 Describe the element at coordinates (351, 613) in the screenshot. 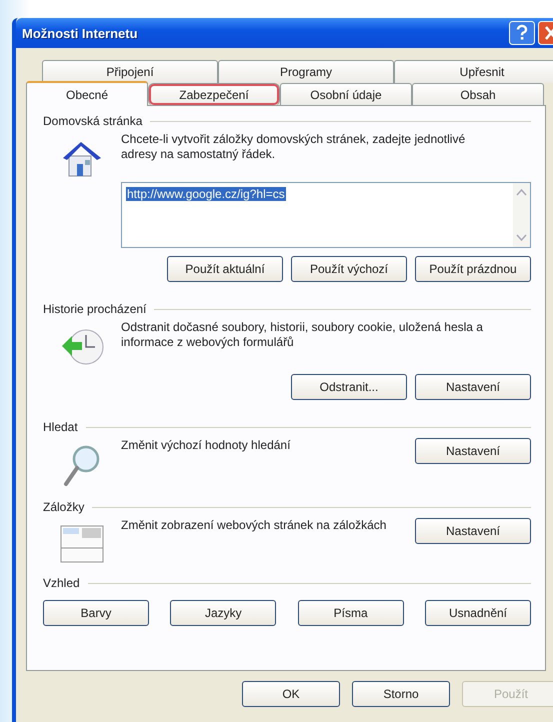

I see `appearance-button: Písma` at that location.